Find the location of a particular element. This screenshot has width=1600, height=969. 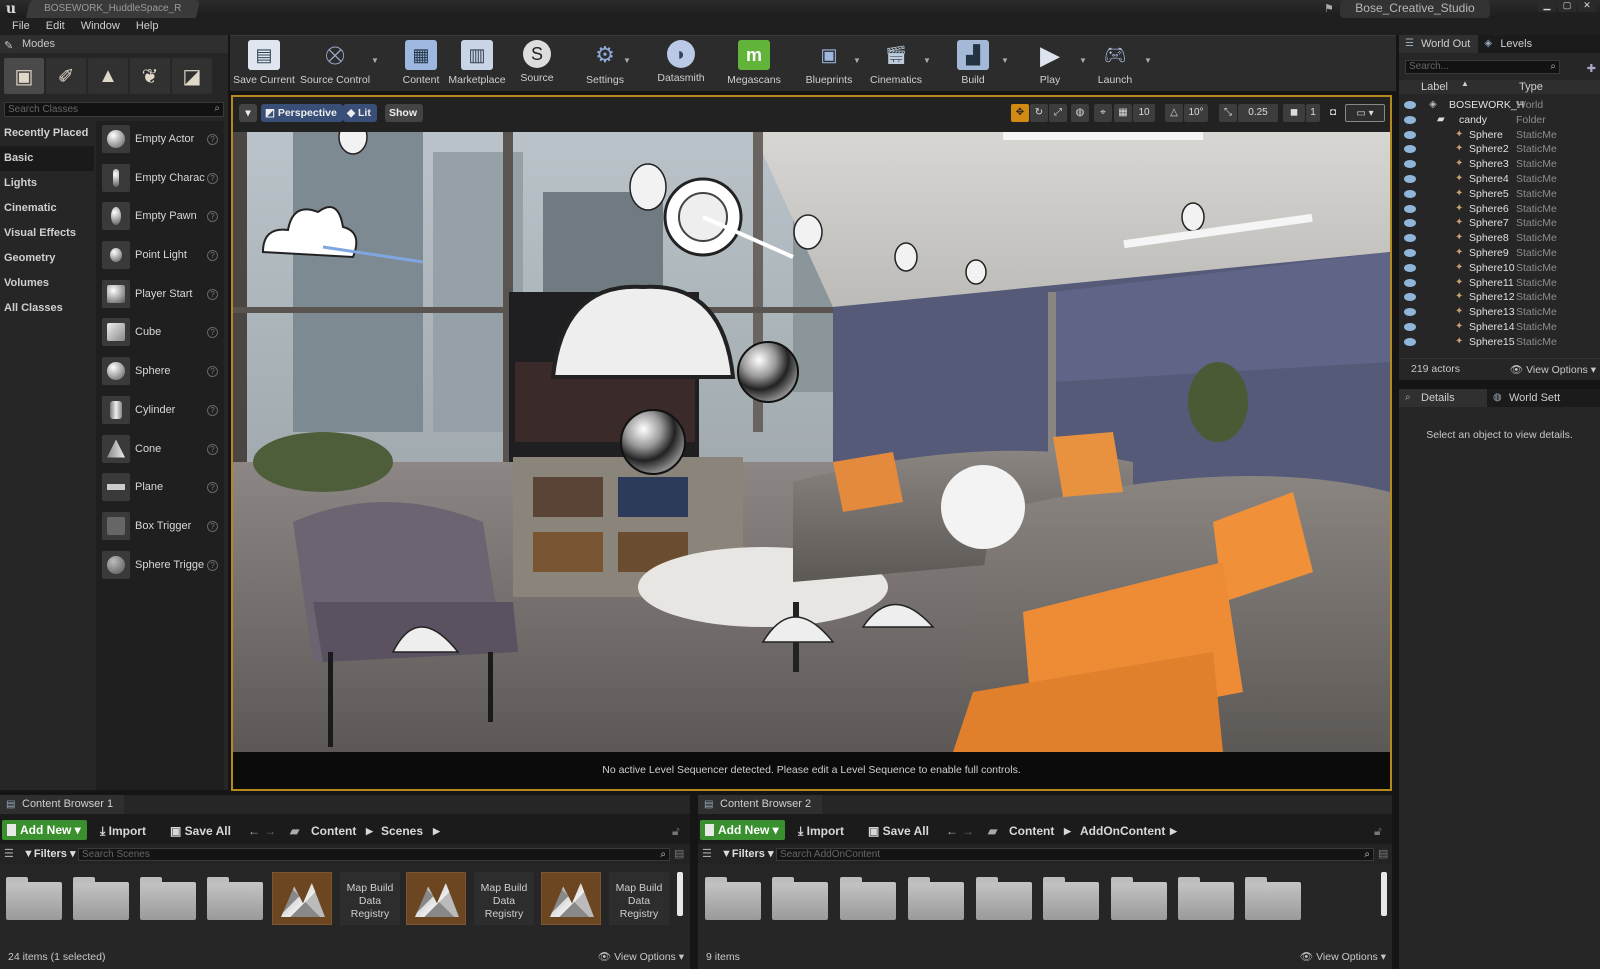

outliner-row: ✦ Sphere12 StaticMe is located at coordinates (1499, 298).